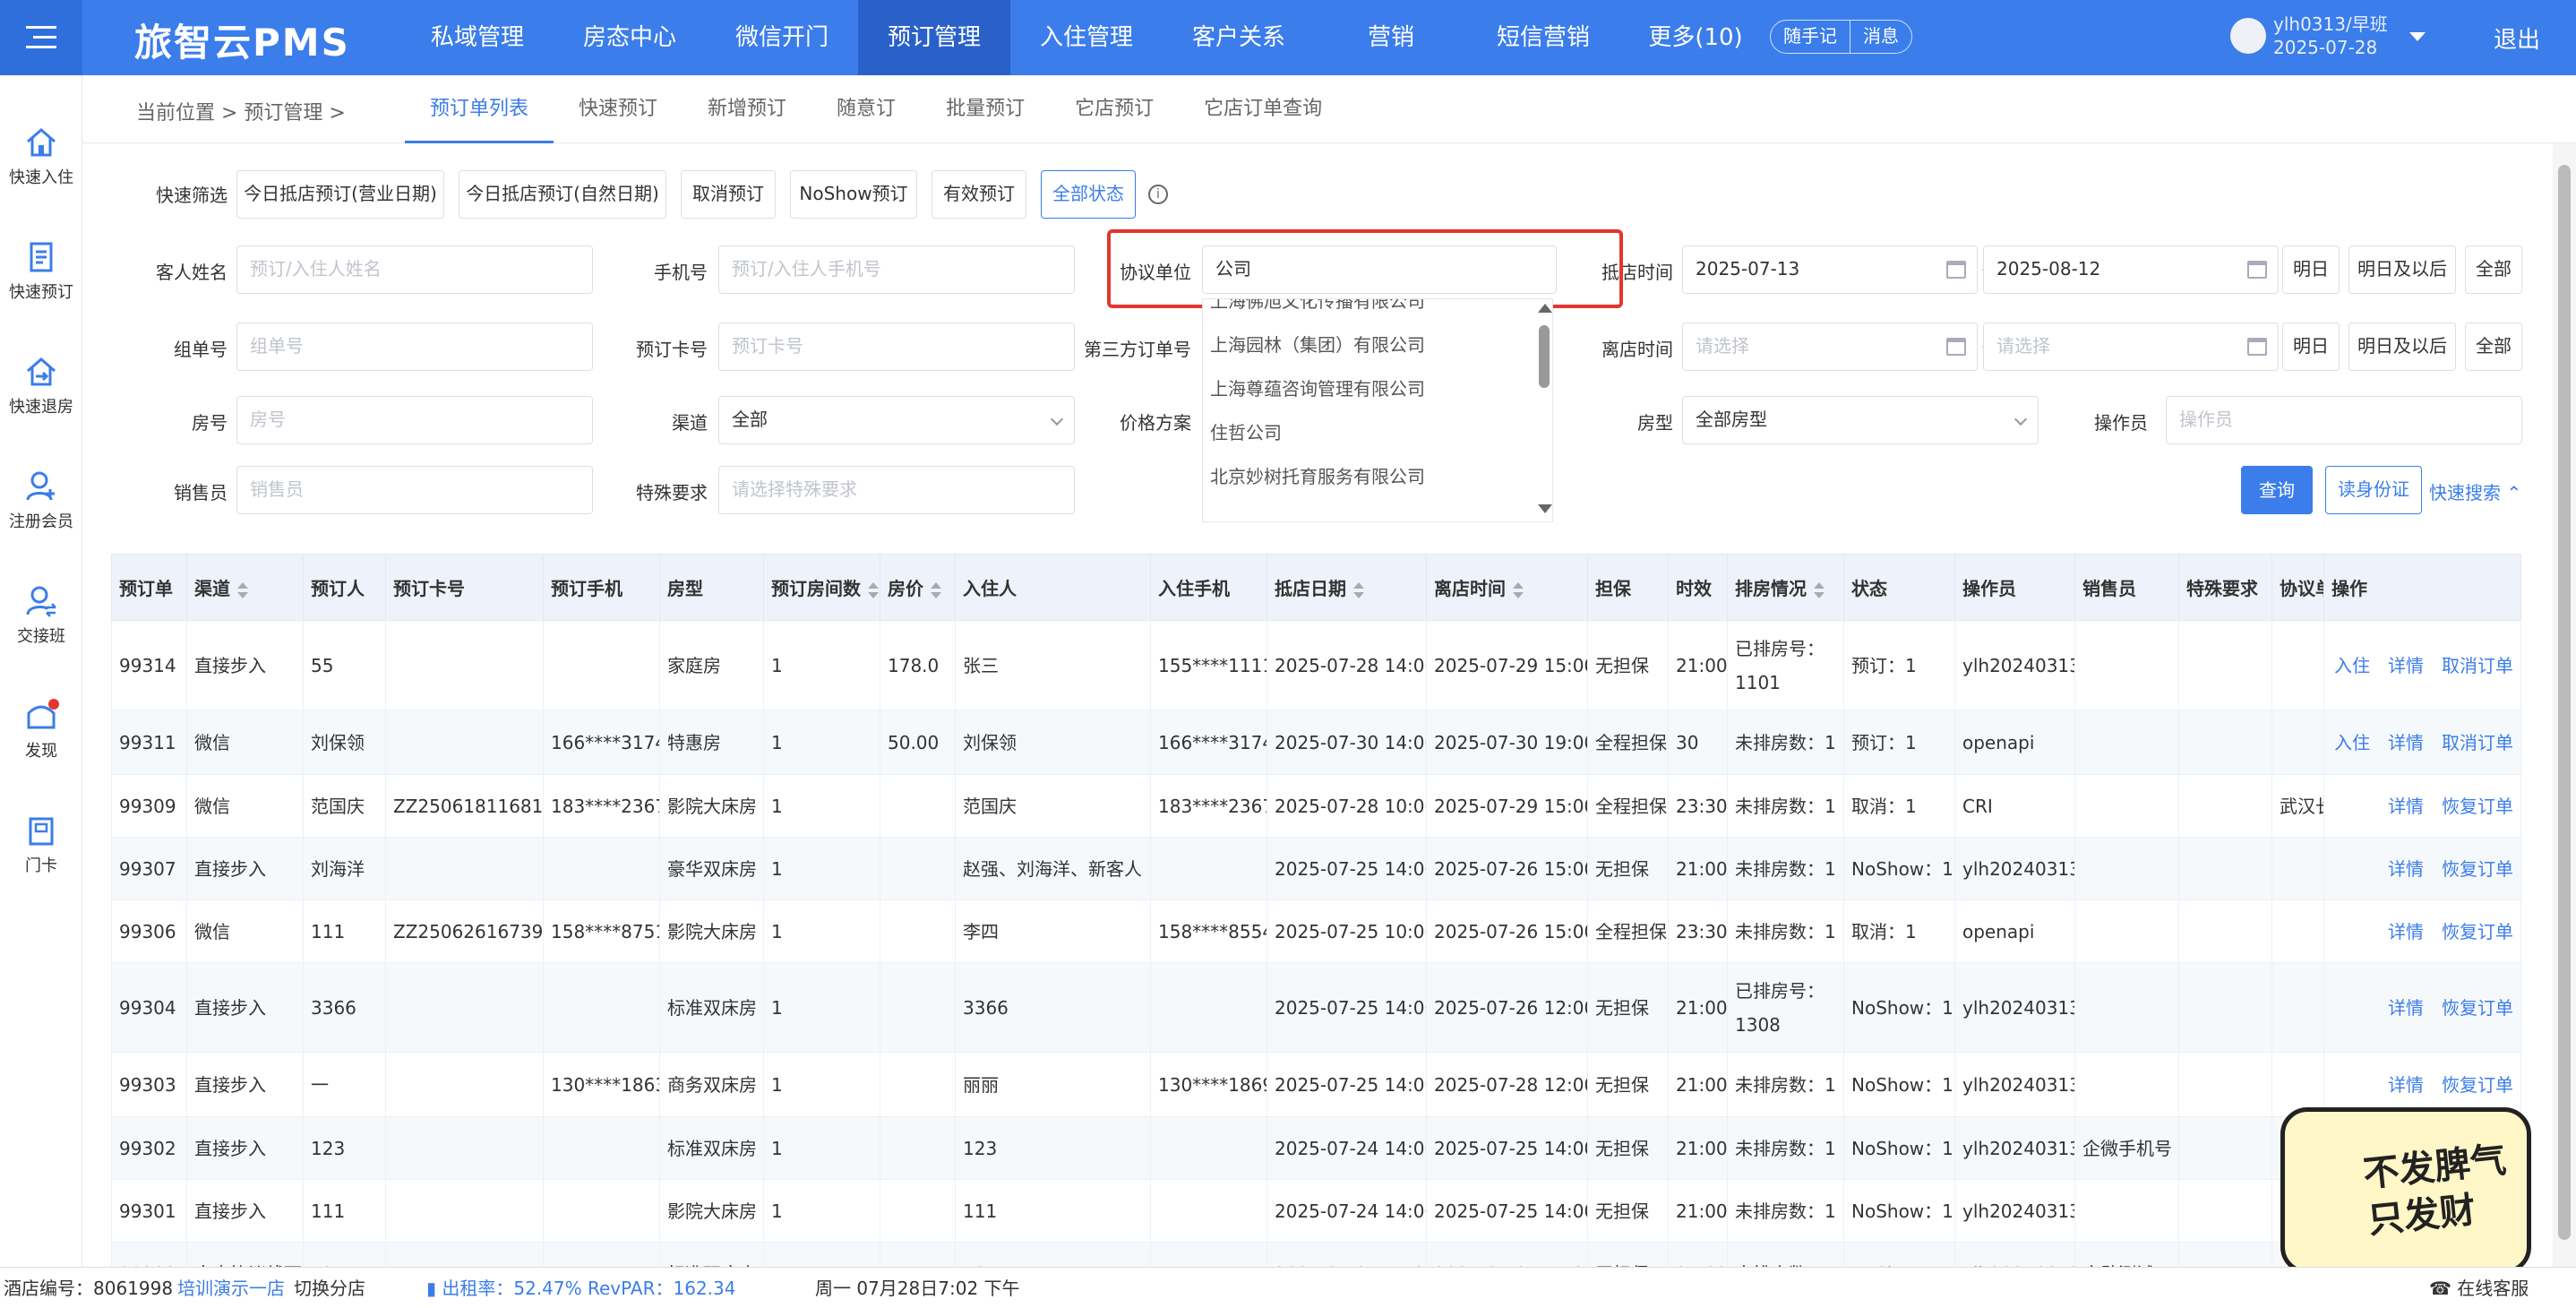 Image resolution: width=2576 pixels, height=1308 pixels. What do you see at coordinates (747, 109) in the screenshot?
I see `tab-new-reserve: 新增预订` at bounding box center [747, 109].